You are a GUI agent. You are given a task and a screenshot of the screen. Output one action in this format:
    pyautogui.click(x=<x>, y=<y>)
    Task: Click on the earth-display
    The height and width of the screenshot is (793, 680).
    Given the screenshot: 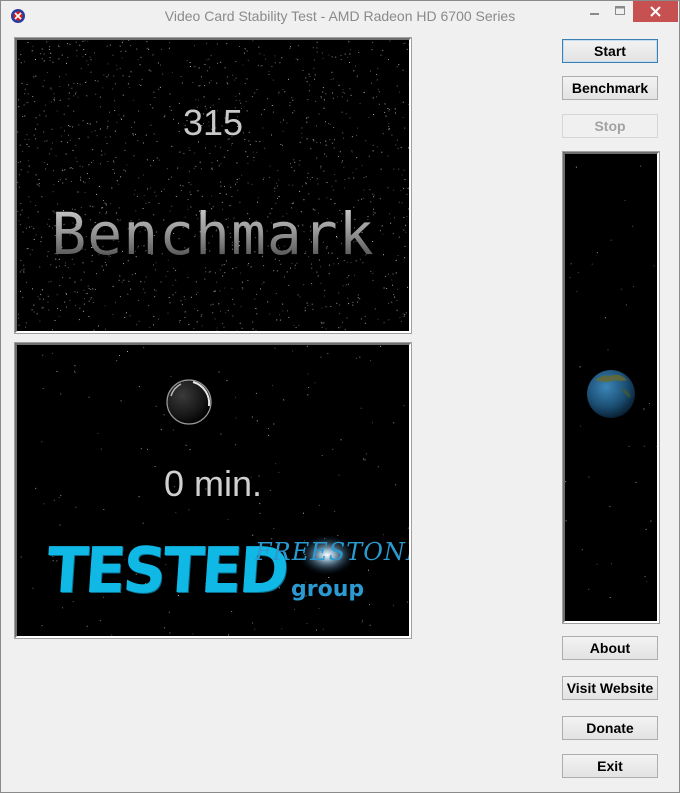 What is the action you would take?
    pyautogui.click(x=611, y=387)
    